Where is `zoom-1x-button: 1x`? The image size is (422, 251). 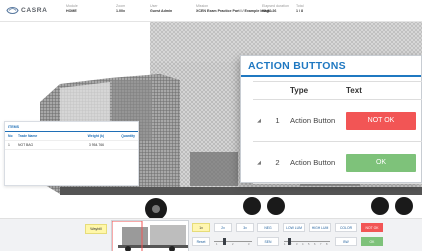
zoom-1x-button: 1x is located at coordinates (201, 227).